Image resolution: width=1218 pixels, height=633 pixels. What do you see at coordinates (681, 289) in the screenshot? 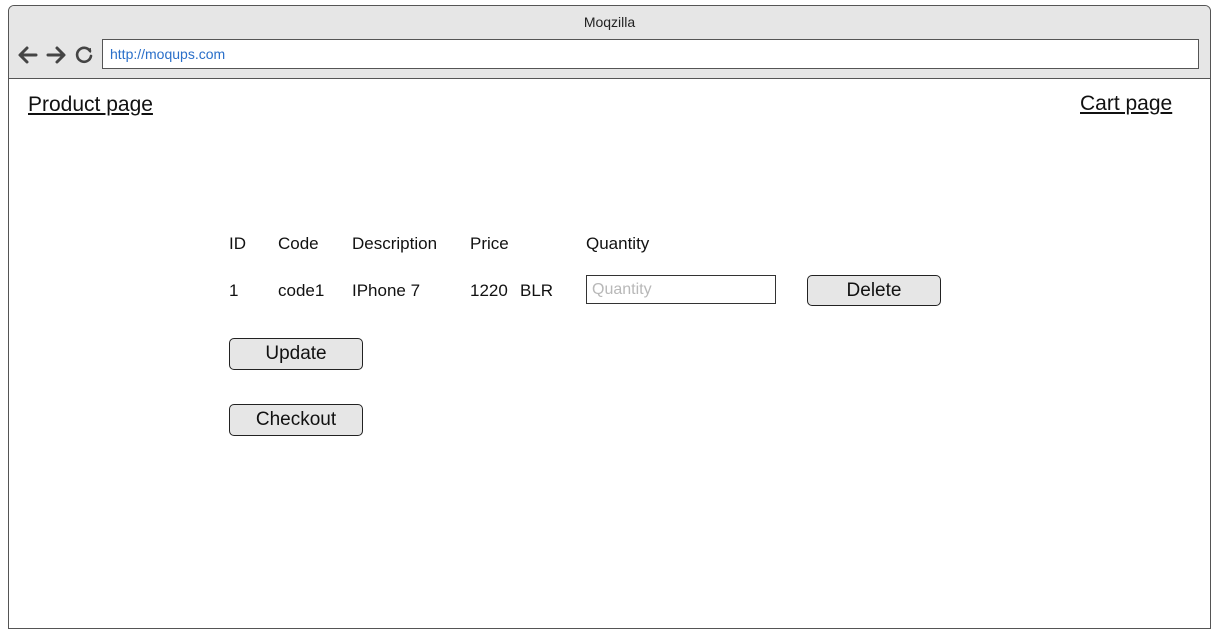
I see `quantity-input` at bounding box center [681, 289].